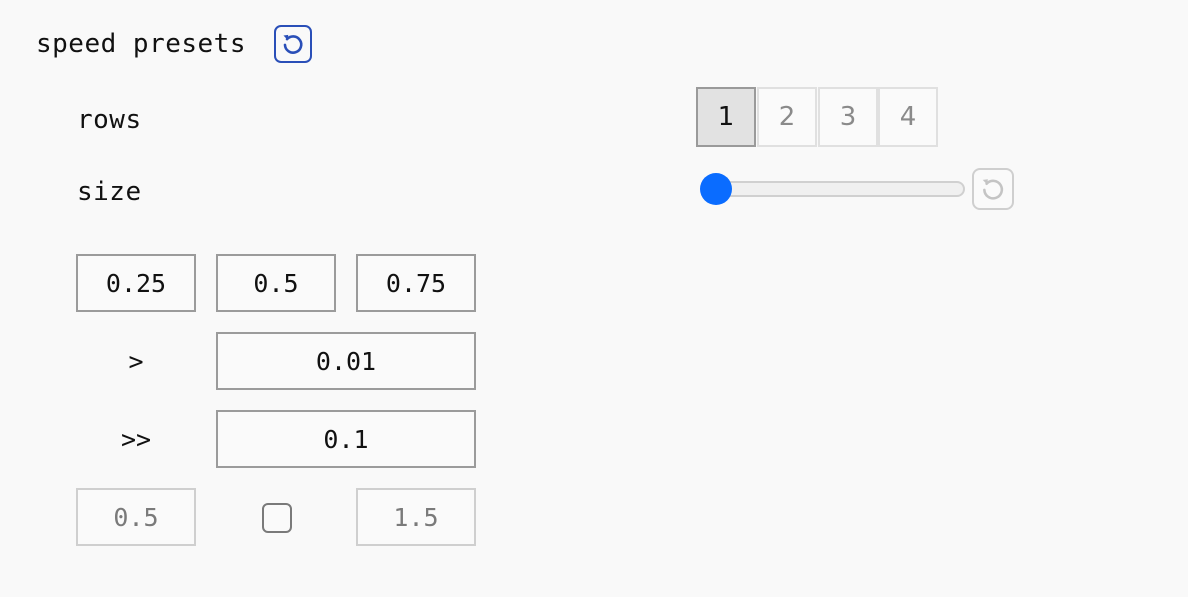  I want to click on rows-option-4: 4, so click(908, 117).